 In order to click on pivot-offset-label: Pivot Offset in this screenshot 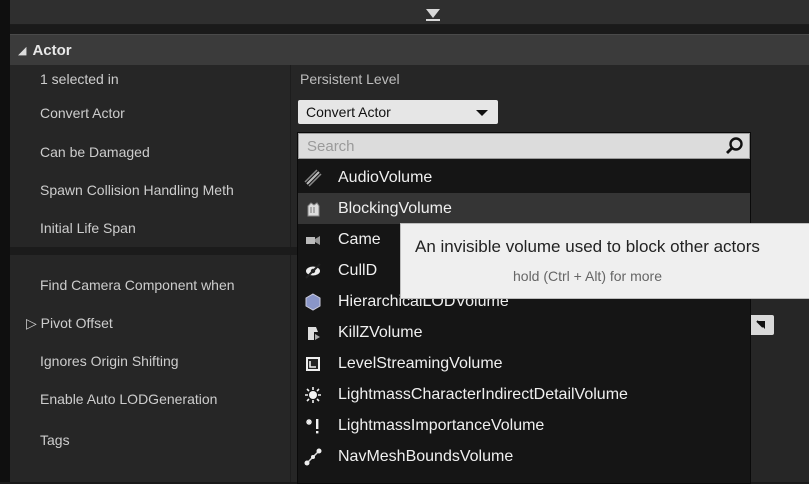, I will do `click(76, 323)`.